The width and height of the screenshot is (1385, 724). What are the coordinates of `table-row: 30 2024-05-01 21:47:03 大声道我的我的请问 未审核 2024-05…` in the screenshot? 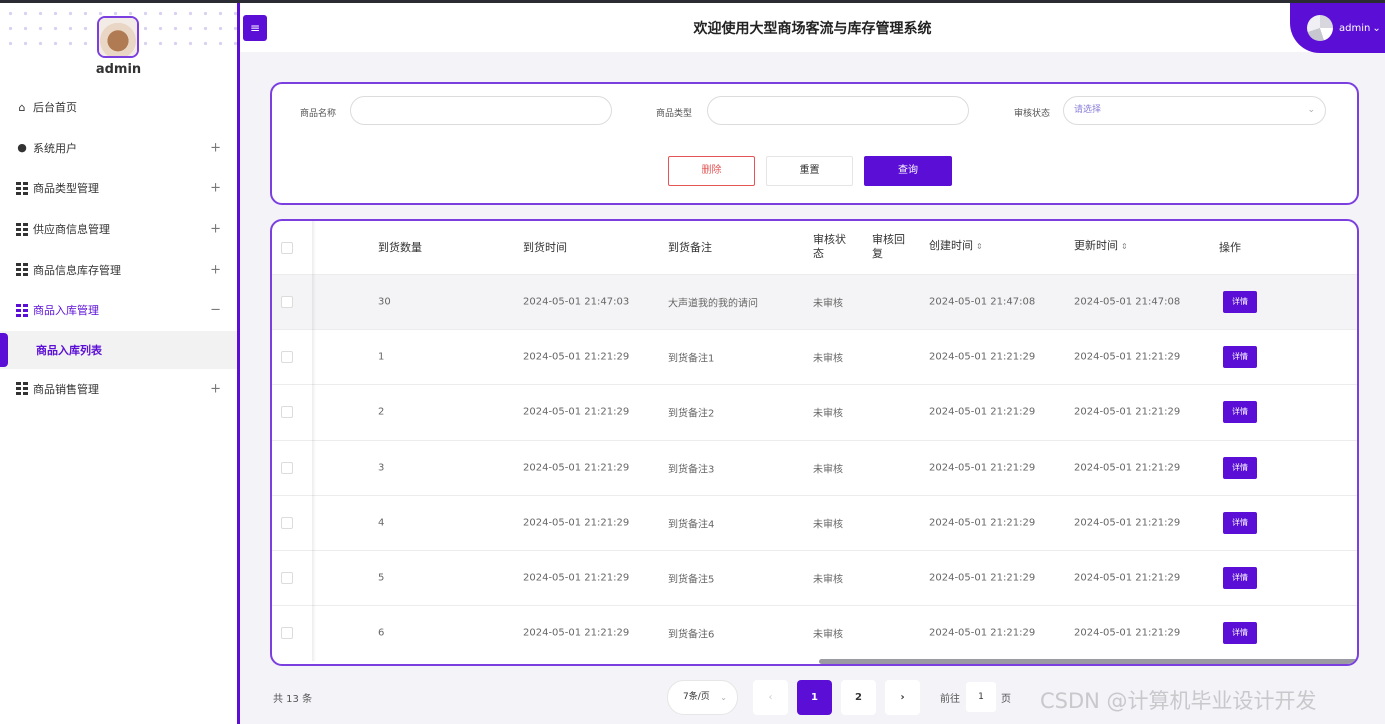 It's located at (814, 301).